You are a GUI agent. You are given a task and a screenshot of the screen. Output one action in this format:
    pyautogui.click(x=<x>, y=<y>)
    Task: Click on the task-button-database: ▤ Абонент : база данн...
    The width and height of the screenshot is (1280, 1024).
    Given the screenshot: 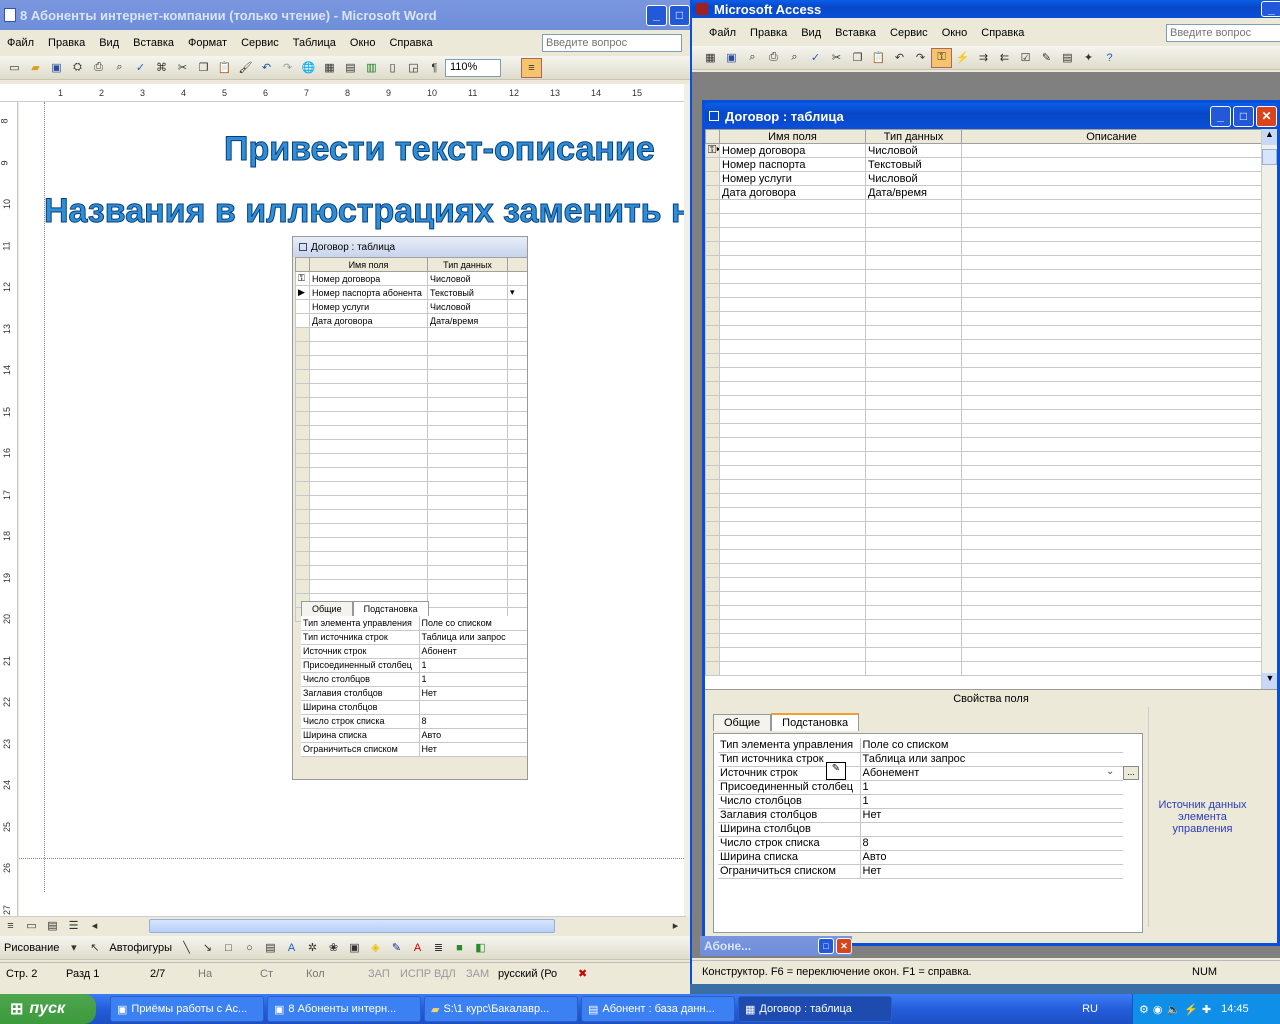 What is the action you would take?
    pyautogui.click(x=658, y=1009)
    